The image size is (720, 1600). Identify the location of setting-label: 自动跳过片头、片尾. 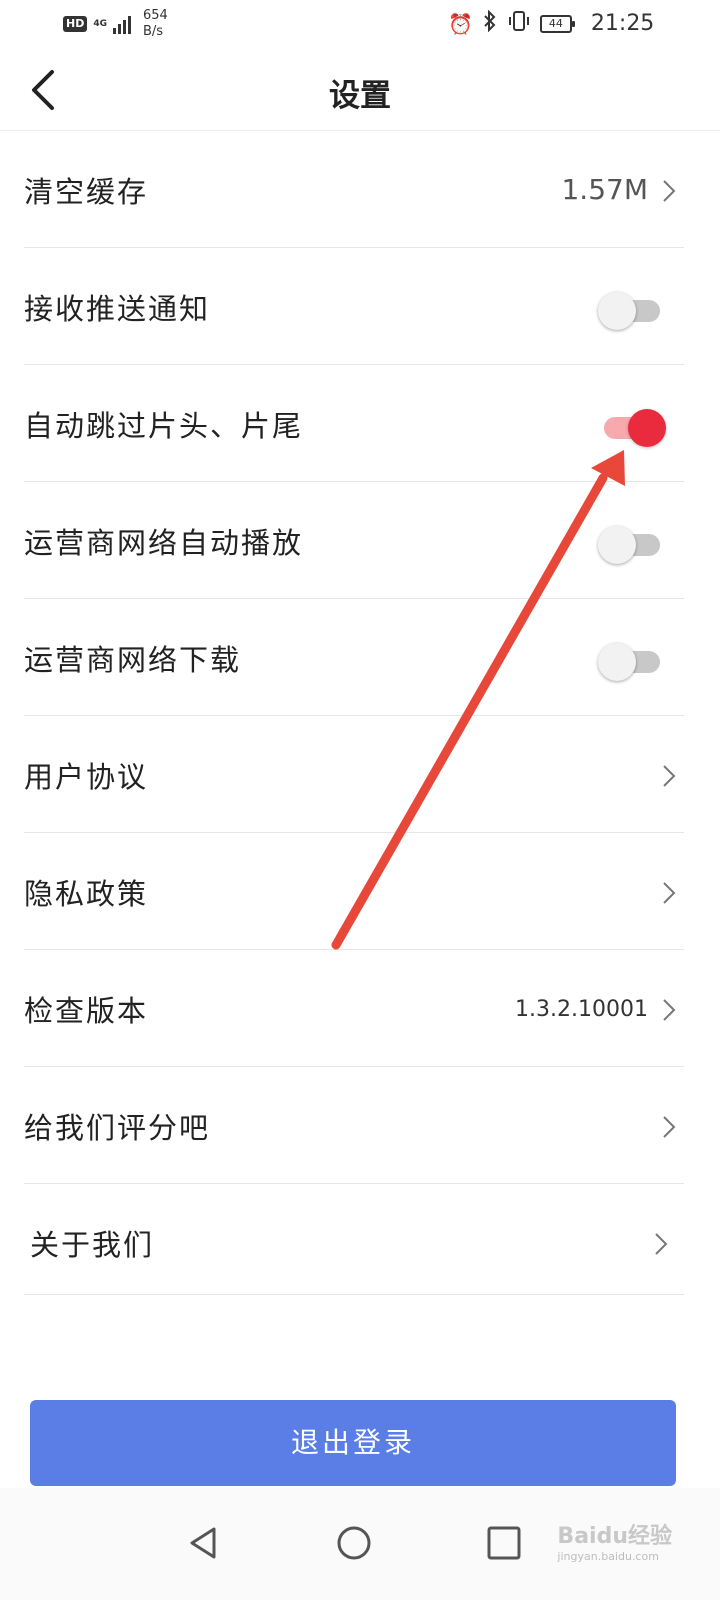
(164, 426).